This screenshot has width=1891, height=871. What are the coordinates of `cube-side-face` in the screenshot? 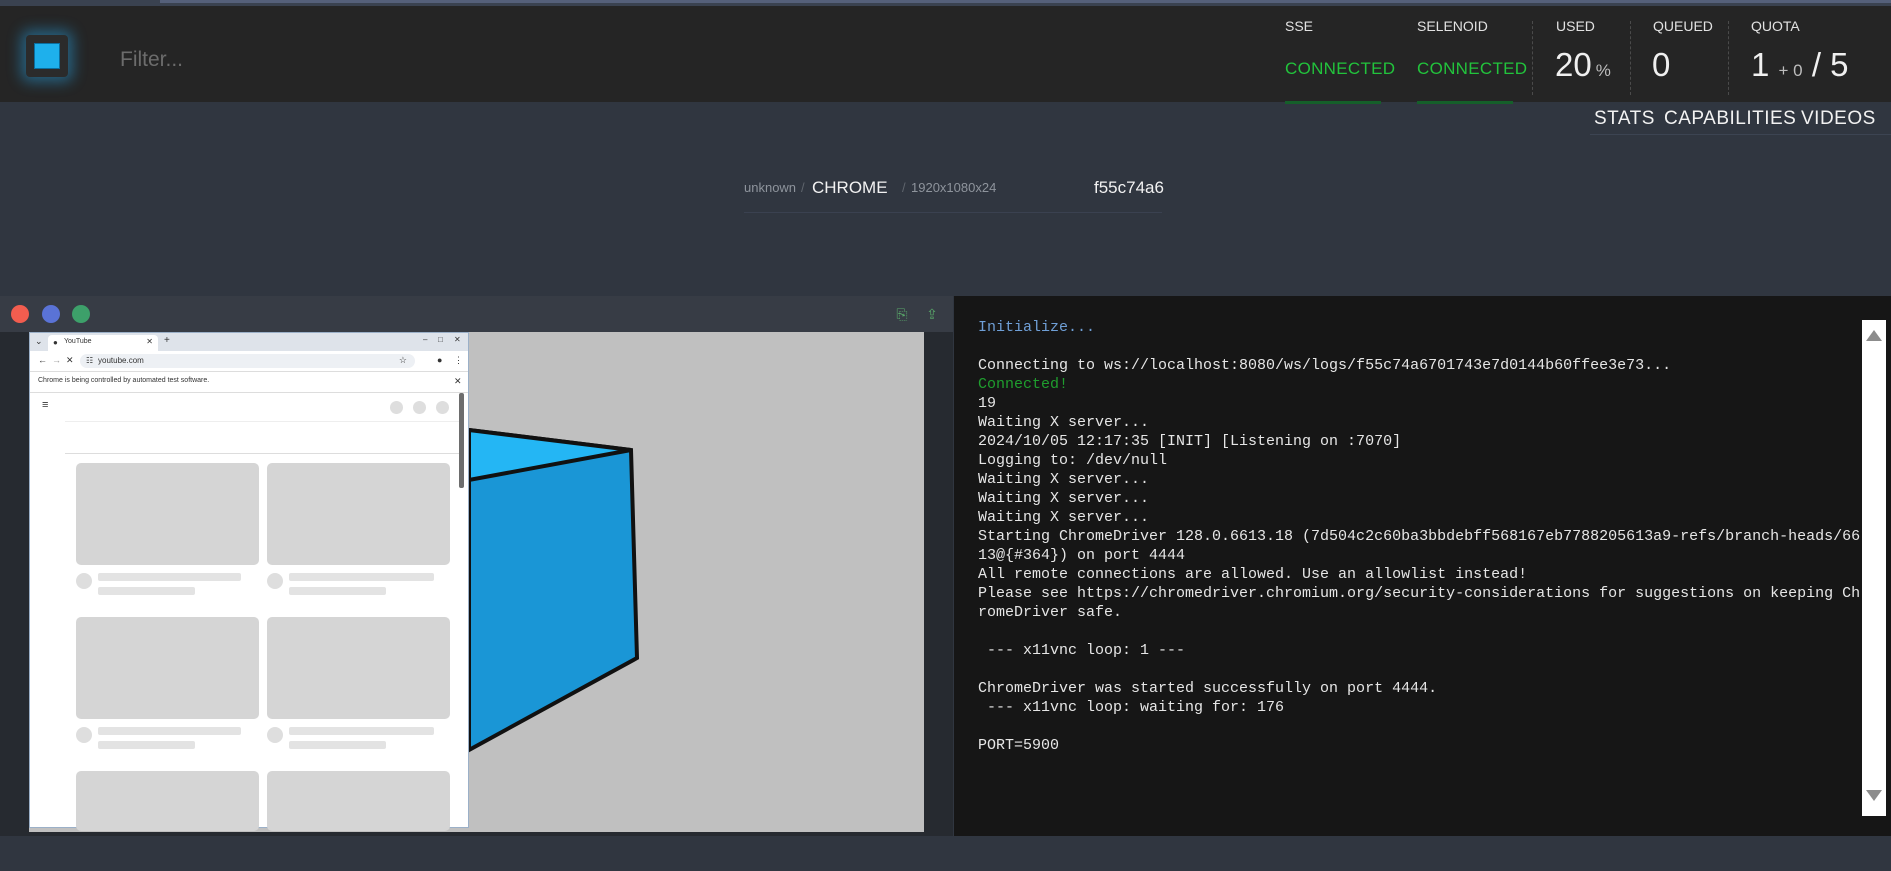 It's located at (553, 590).